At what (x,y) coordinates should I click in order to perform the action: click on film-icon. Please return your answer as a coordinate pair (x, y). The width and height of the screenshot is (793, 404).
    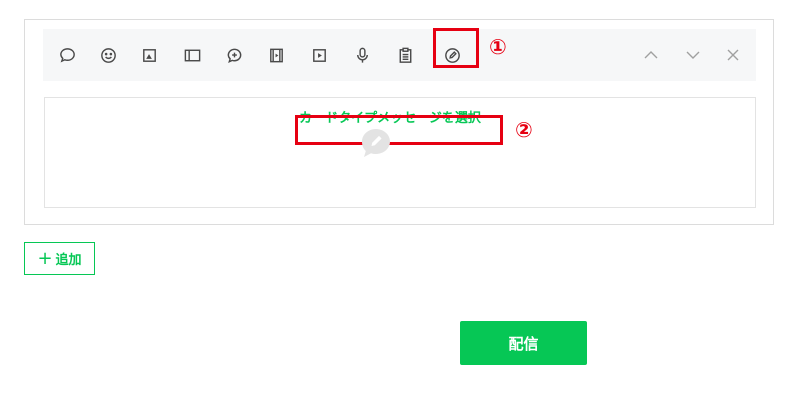
    Looking at the image, I should click on (276, 55).